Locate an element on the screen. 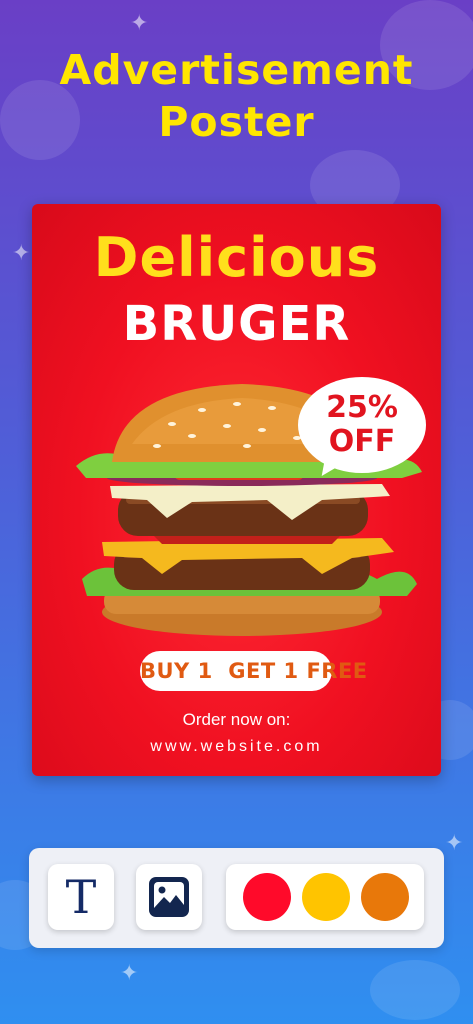 The height and width of the screenshot is (1024, 473). poster-title-line-2: BRUGER is located at coordinates (236, 324).